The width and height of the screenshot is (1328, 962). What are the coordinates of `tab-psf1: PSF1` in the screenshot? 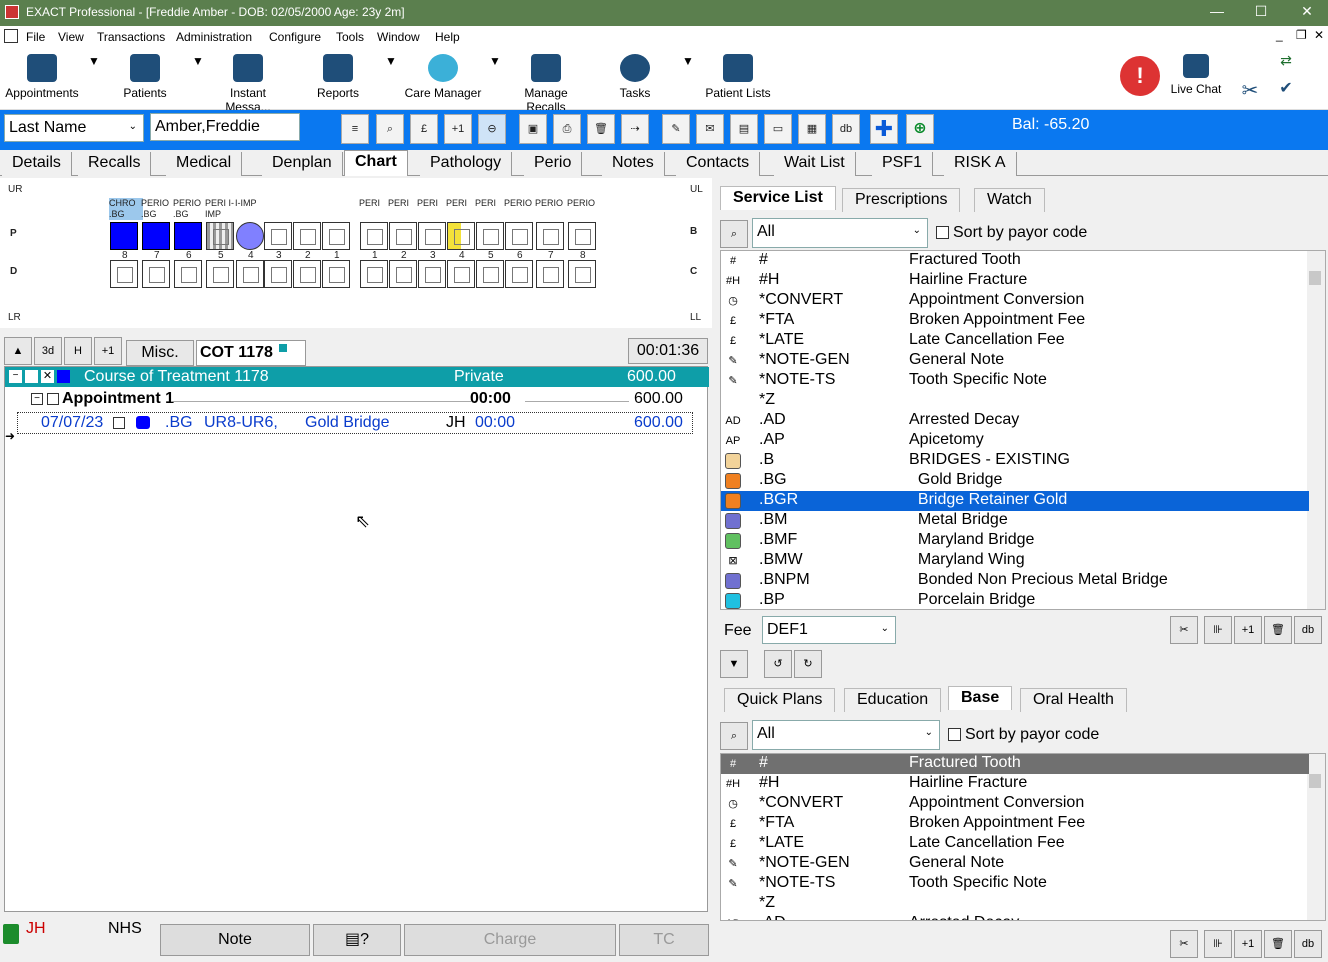 It's located at (903, 164).